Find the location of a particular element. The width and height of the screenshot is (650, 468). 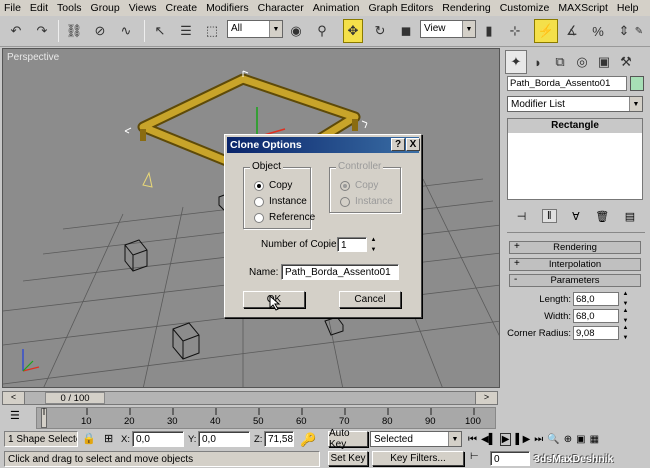

stack-item-rectangle: Rectangle is located at coordinates (575, 126).